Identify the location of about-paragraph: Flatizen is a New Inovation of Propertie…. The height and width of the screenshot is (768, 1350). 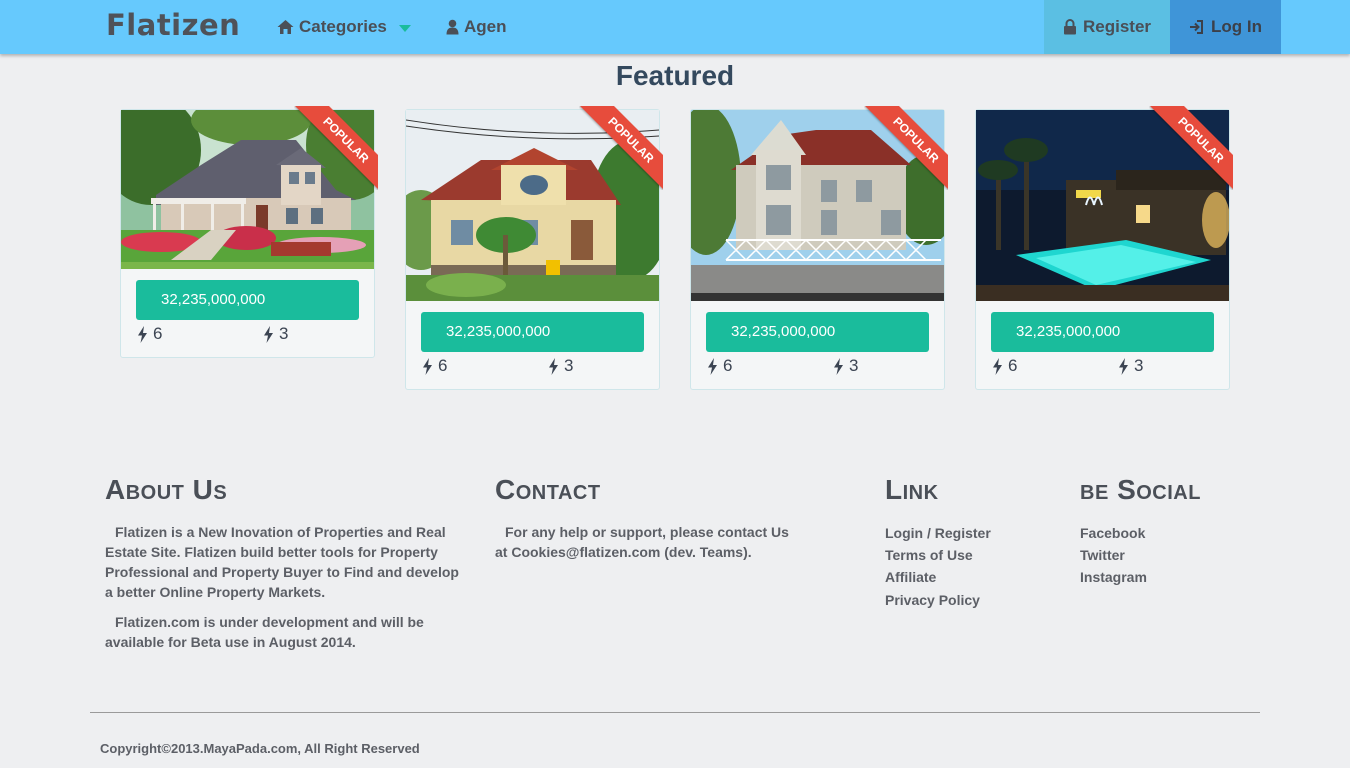
(282, 562).